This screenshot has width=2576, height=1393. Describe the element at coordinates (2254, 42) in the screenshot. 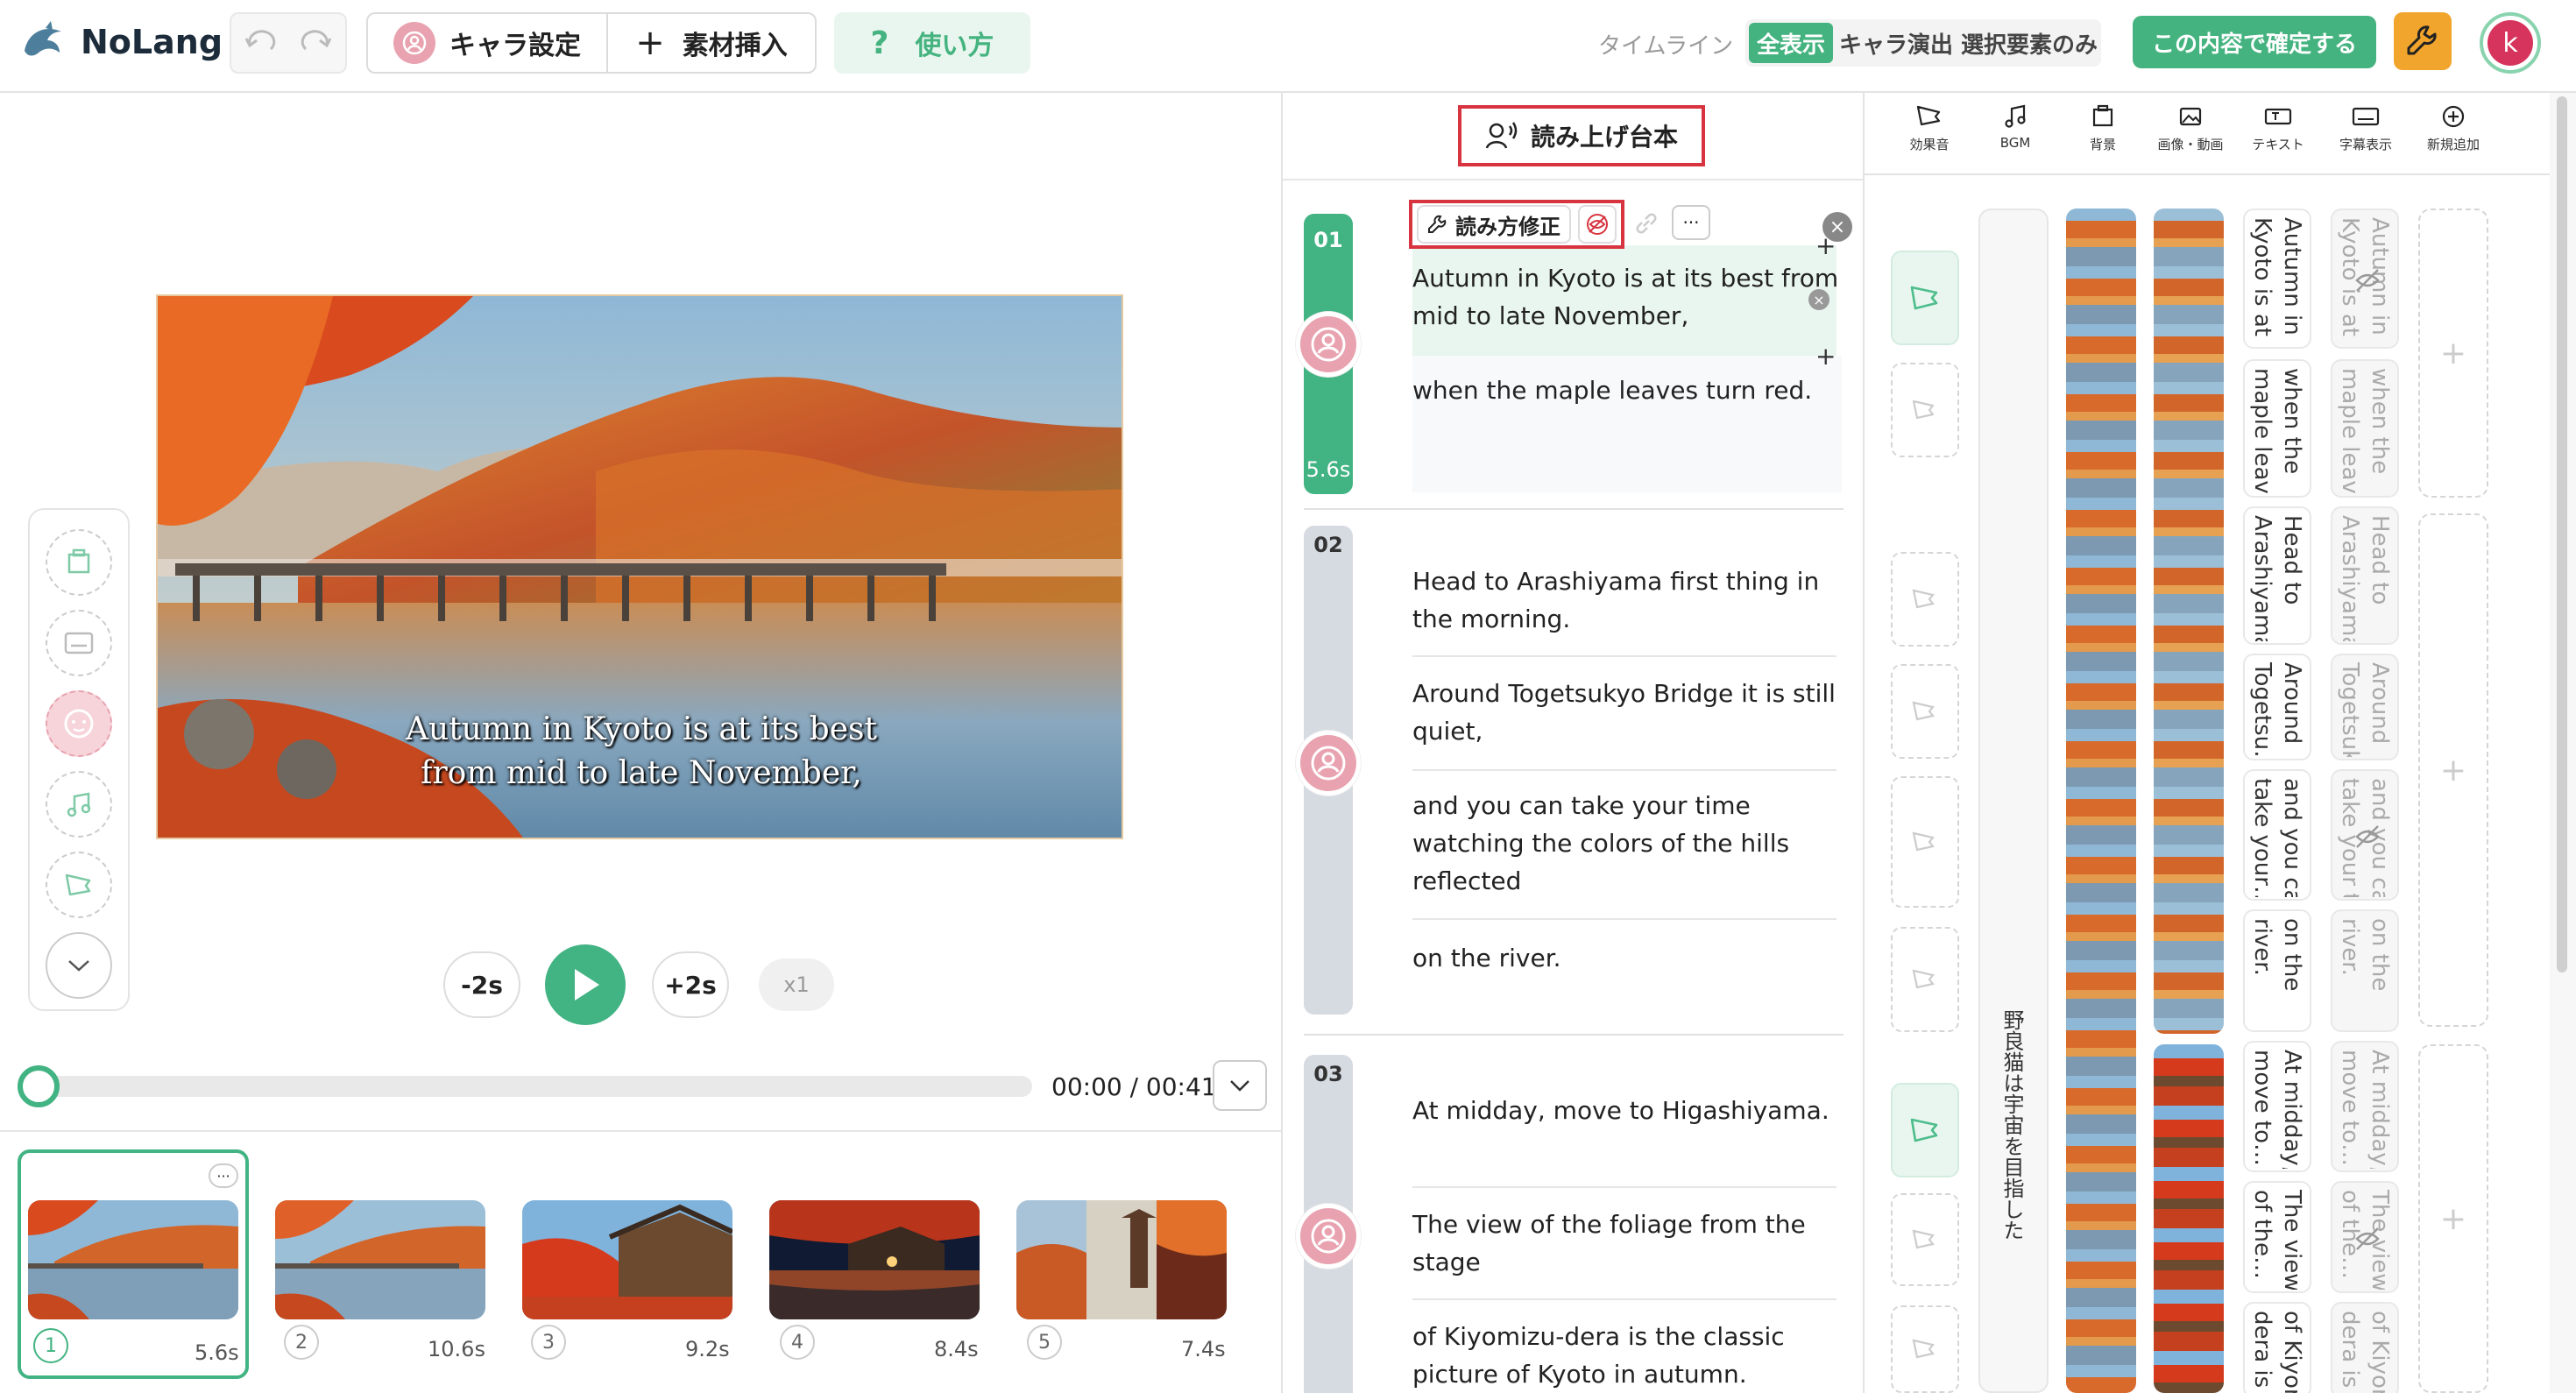

I see `confirm-button: この内容で確定する` at that location.